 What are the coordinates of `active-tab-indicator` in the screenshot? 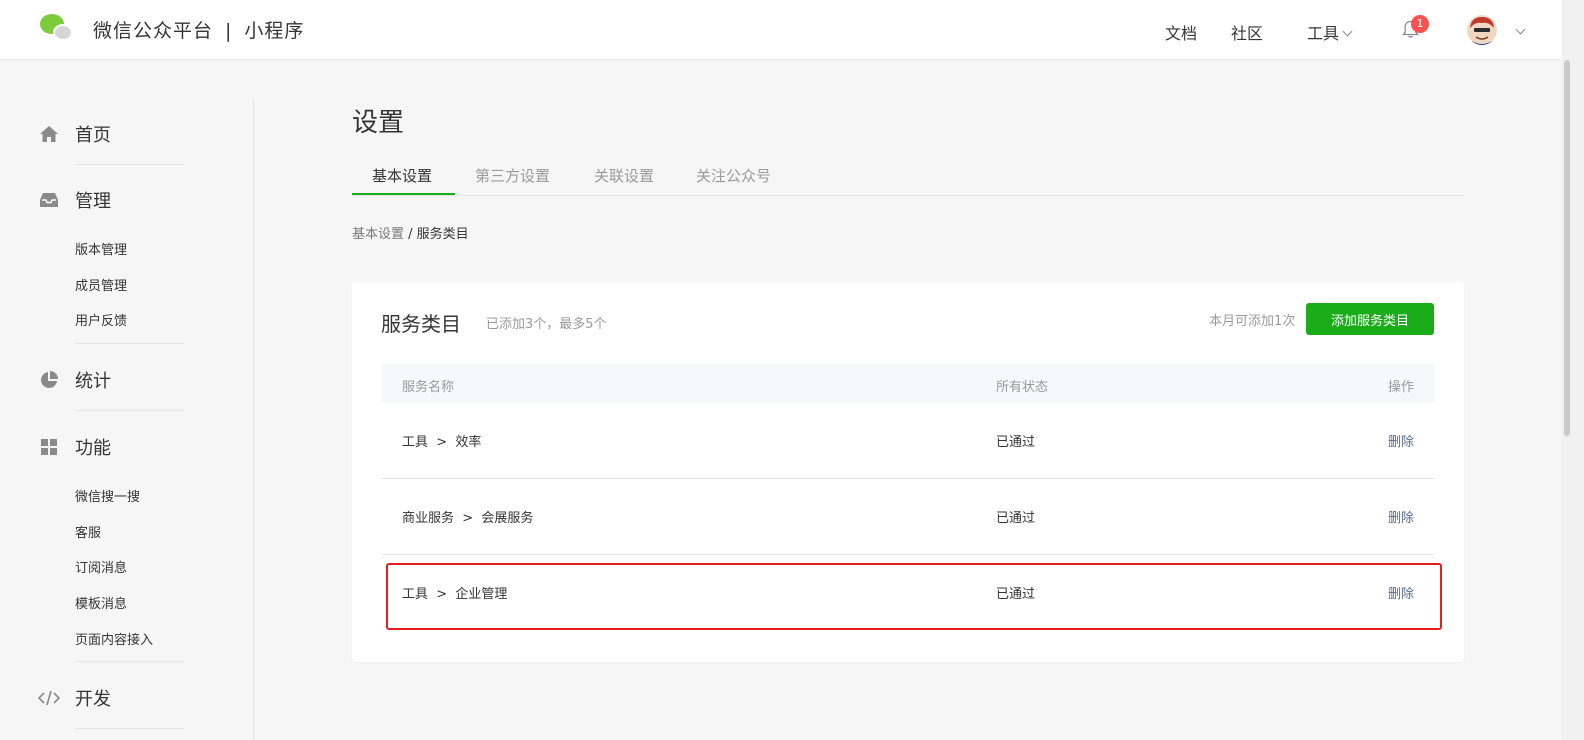 It's located at (403, 194).